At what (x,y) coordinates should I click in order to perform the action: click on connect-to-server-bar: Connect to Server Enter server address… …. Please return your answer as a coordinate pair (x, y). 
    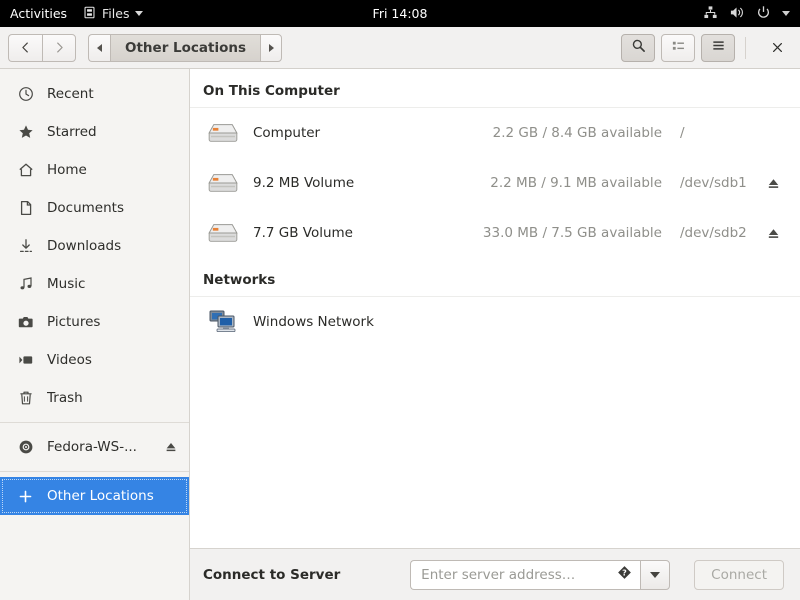
    Looking at the image, I should click on (495, 574).